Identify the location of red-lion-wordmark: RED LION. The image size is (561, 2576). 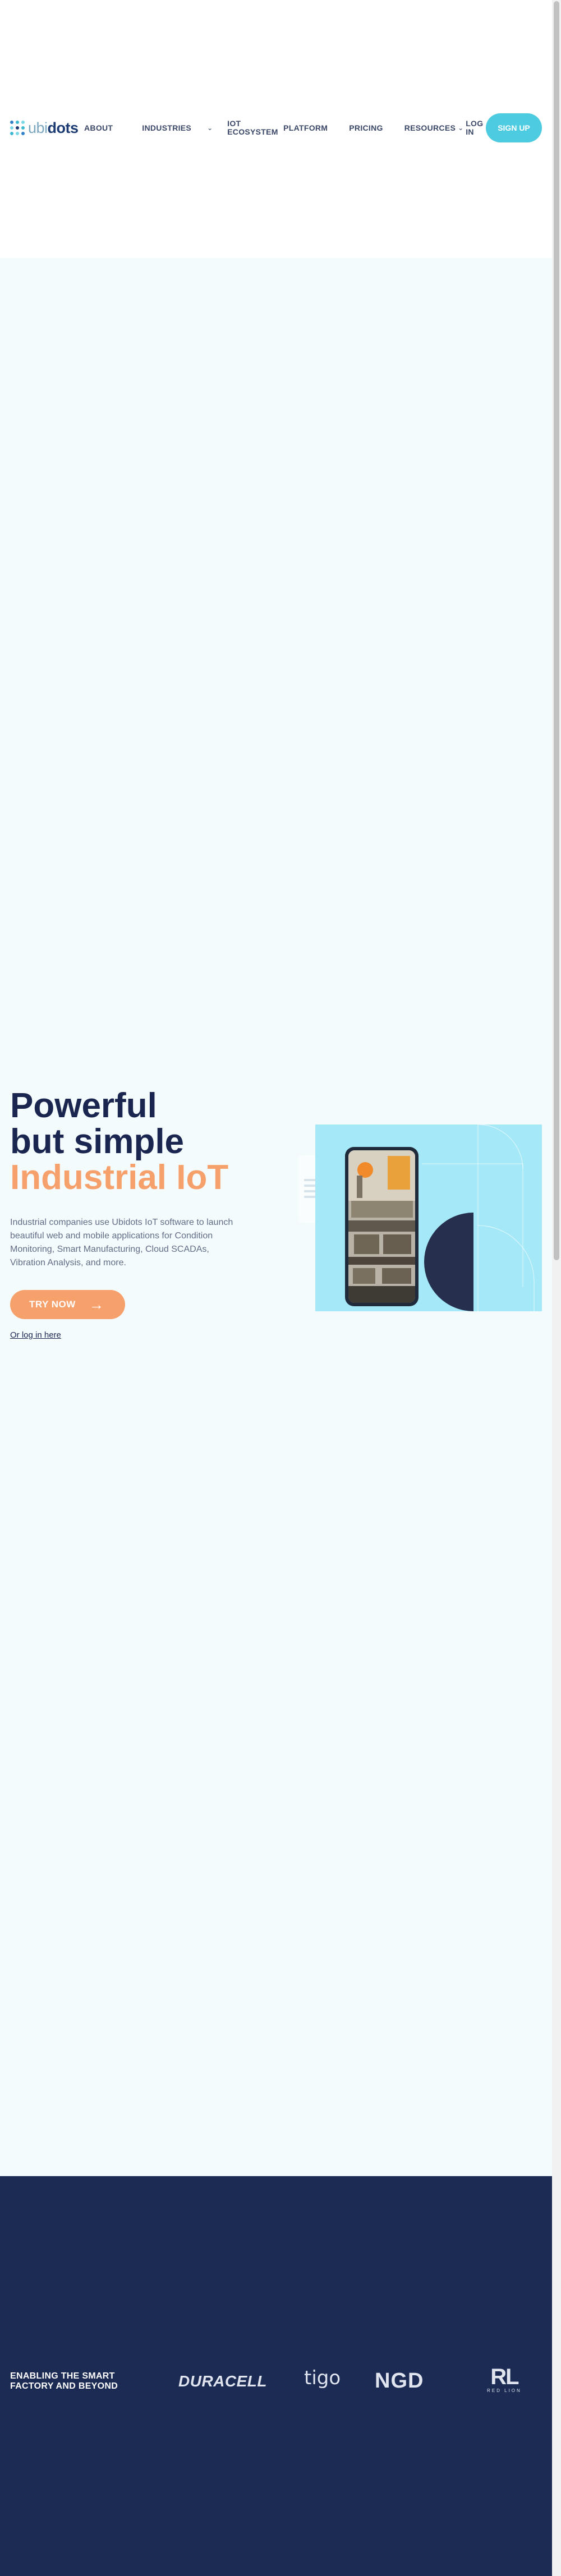
(505, 2390).